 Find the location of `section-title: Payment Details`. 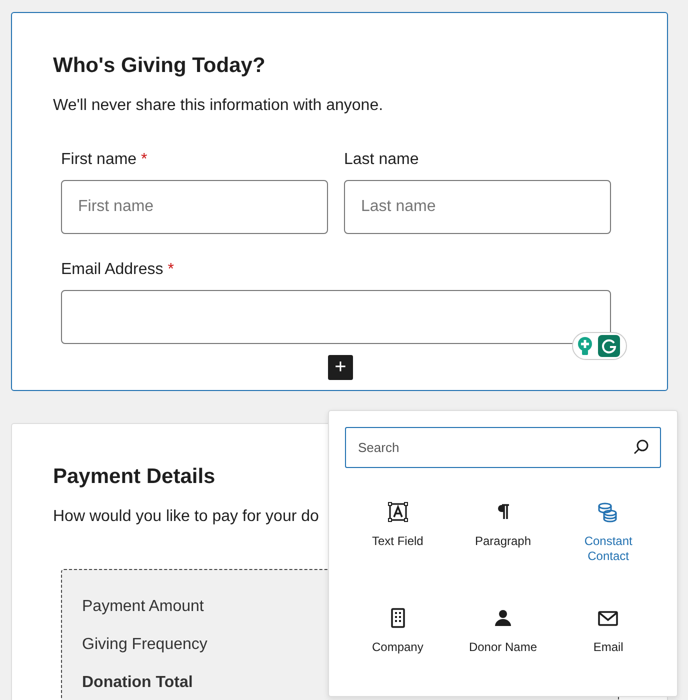

section-title: Payment Details is located at coordinates (134, 477).